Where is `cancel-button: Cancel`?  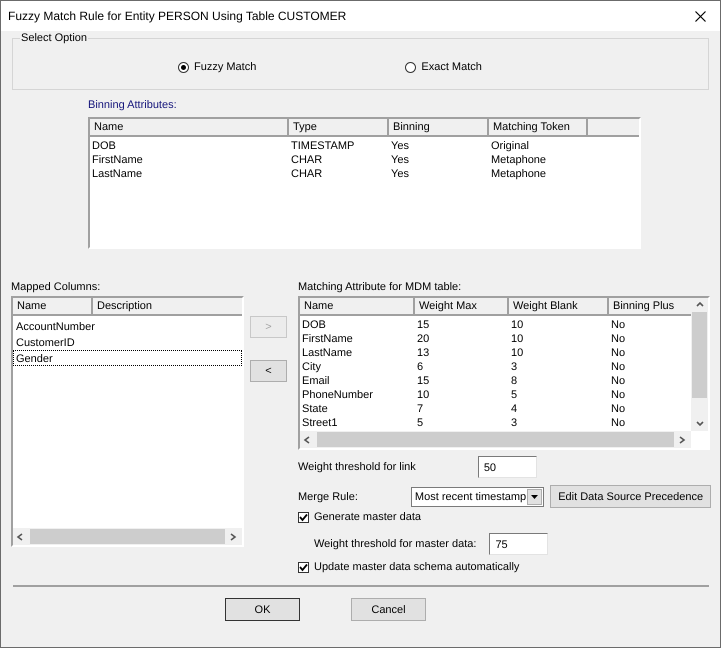 cancel-button: Cancel is located at coordinates (388, 609).